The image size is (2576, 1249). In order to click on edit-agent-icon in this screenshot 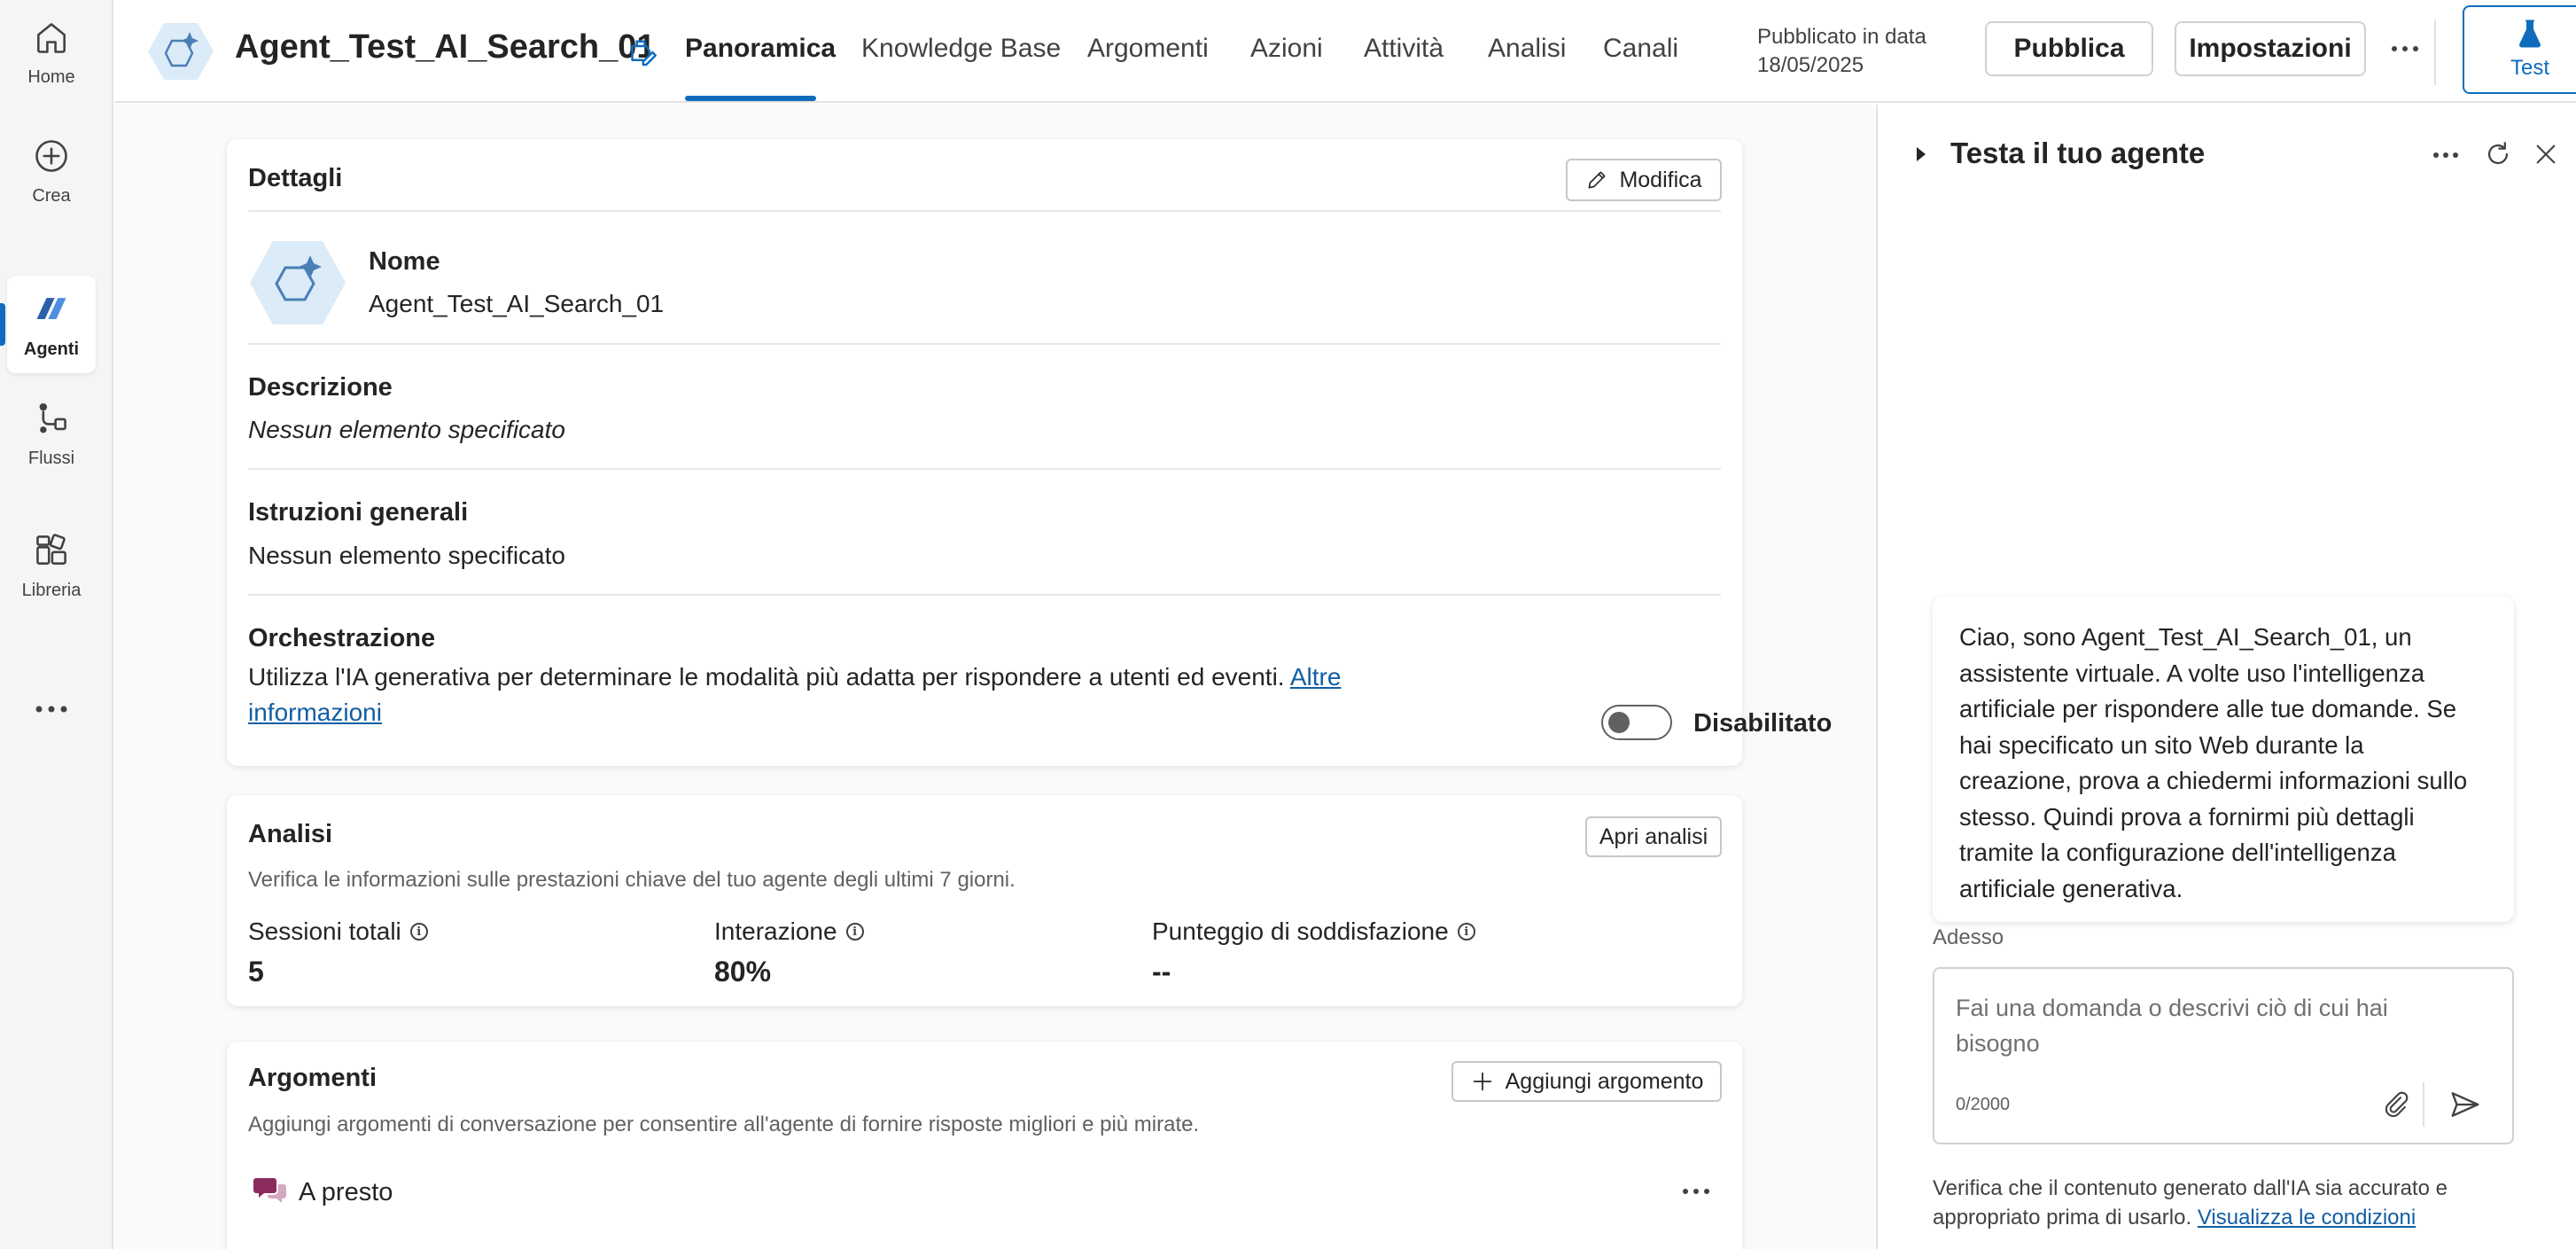, I will do `click(641, 52)`.